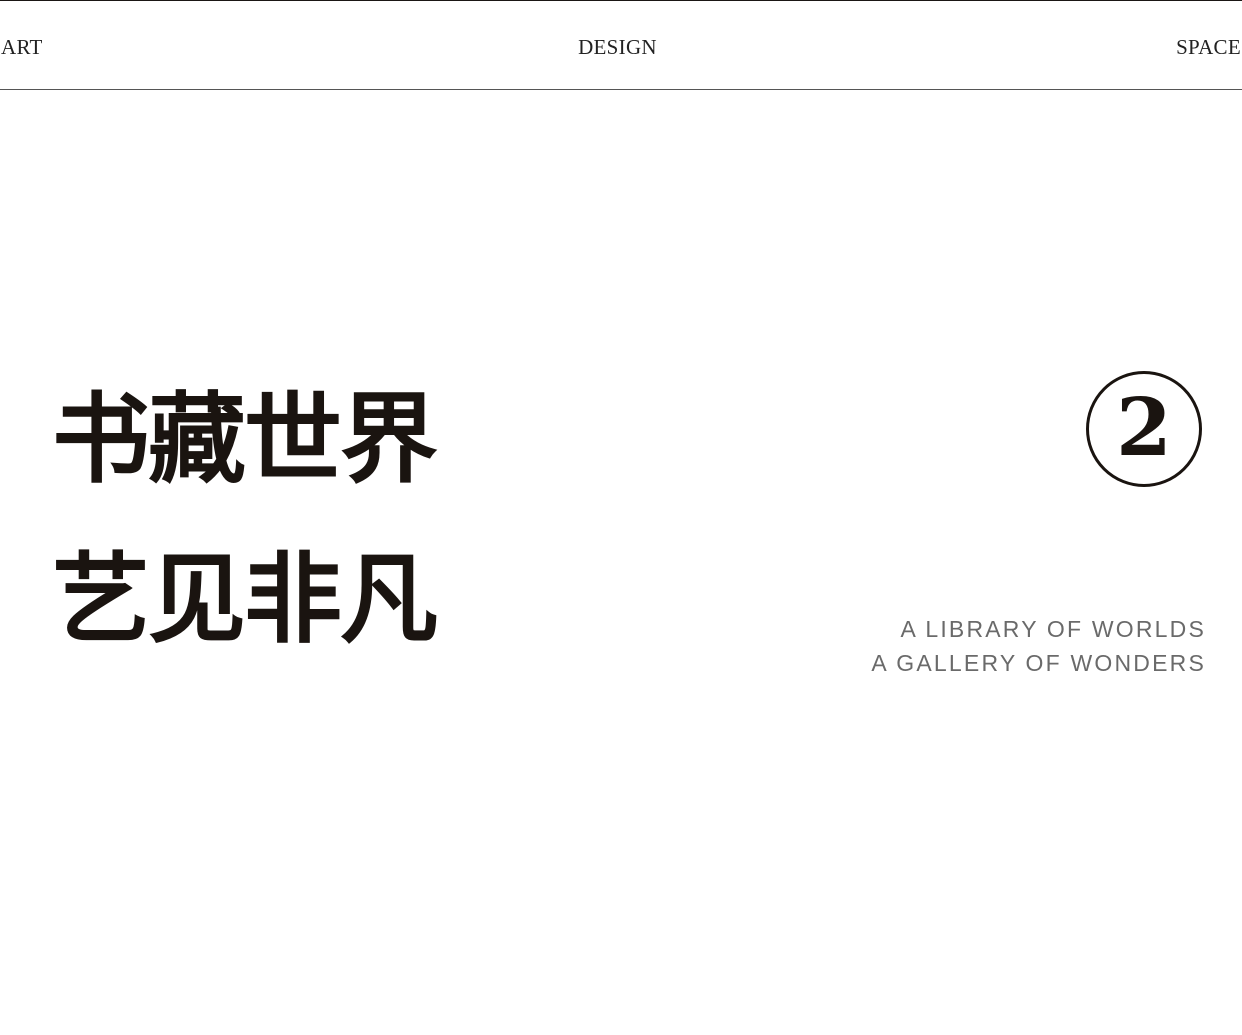 This screenshot has height=1035, width=1242. Describe the element at coordinates (1038, 663) in the screenshot. I see `tagline-line-2: A GALLERY OF WONDERS` at that location.